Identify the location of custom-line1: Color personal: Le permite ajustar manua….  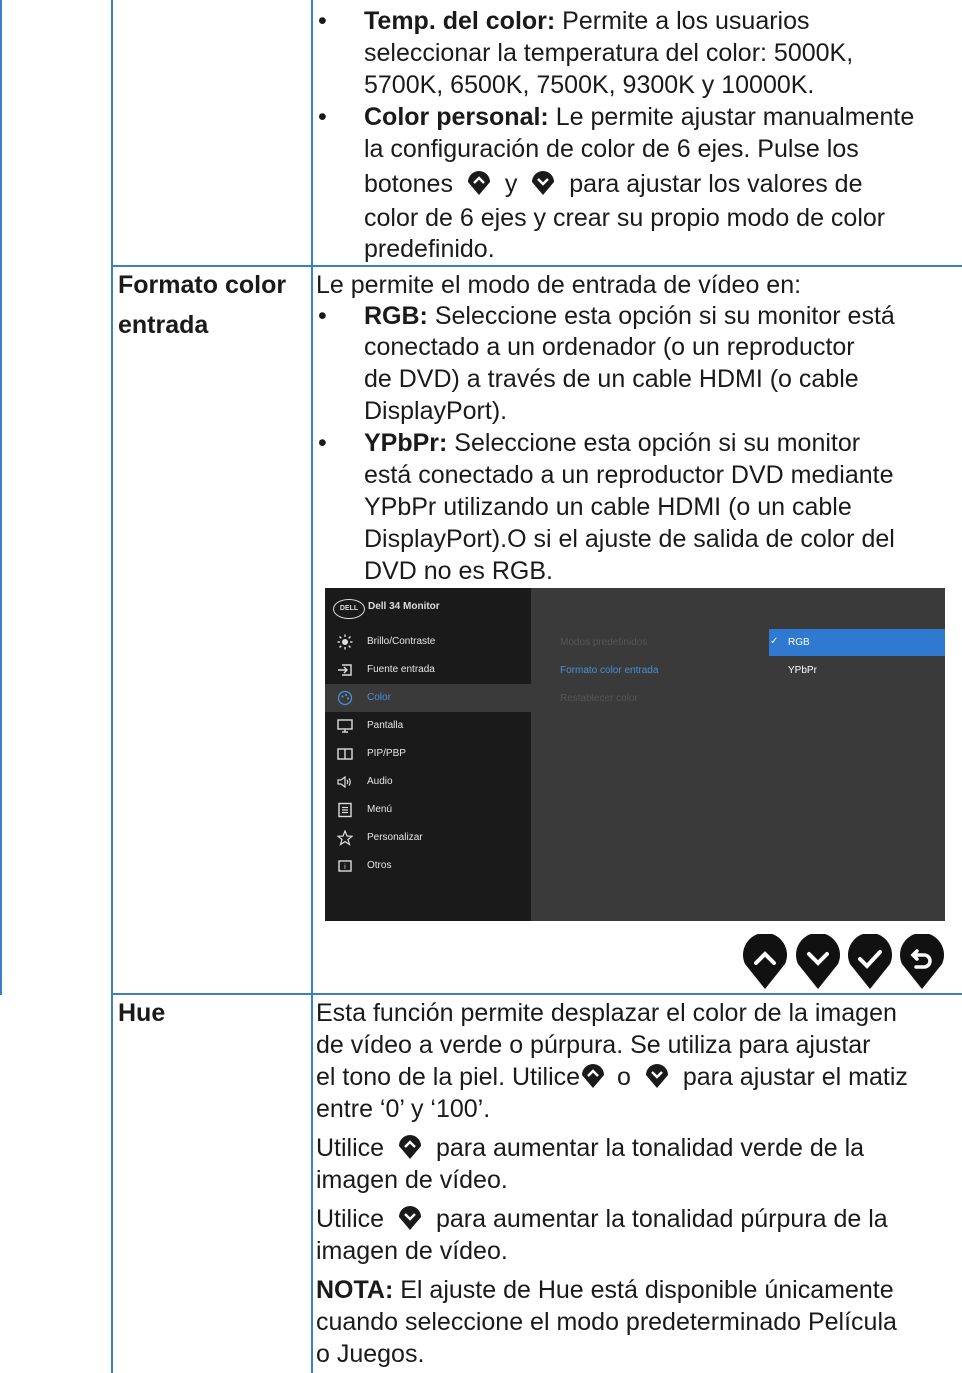
(639, 117).